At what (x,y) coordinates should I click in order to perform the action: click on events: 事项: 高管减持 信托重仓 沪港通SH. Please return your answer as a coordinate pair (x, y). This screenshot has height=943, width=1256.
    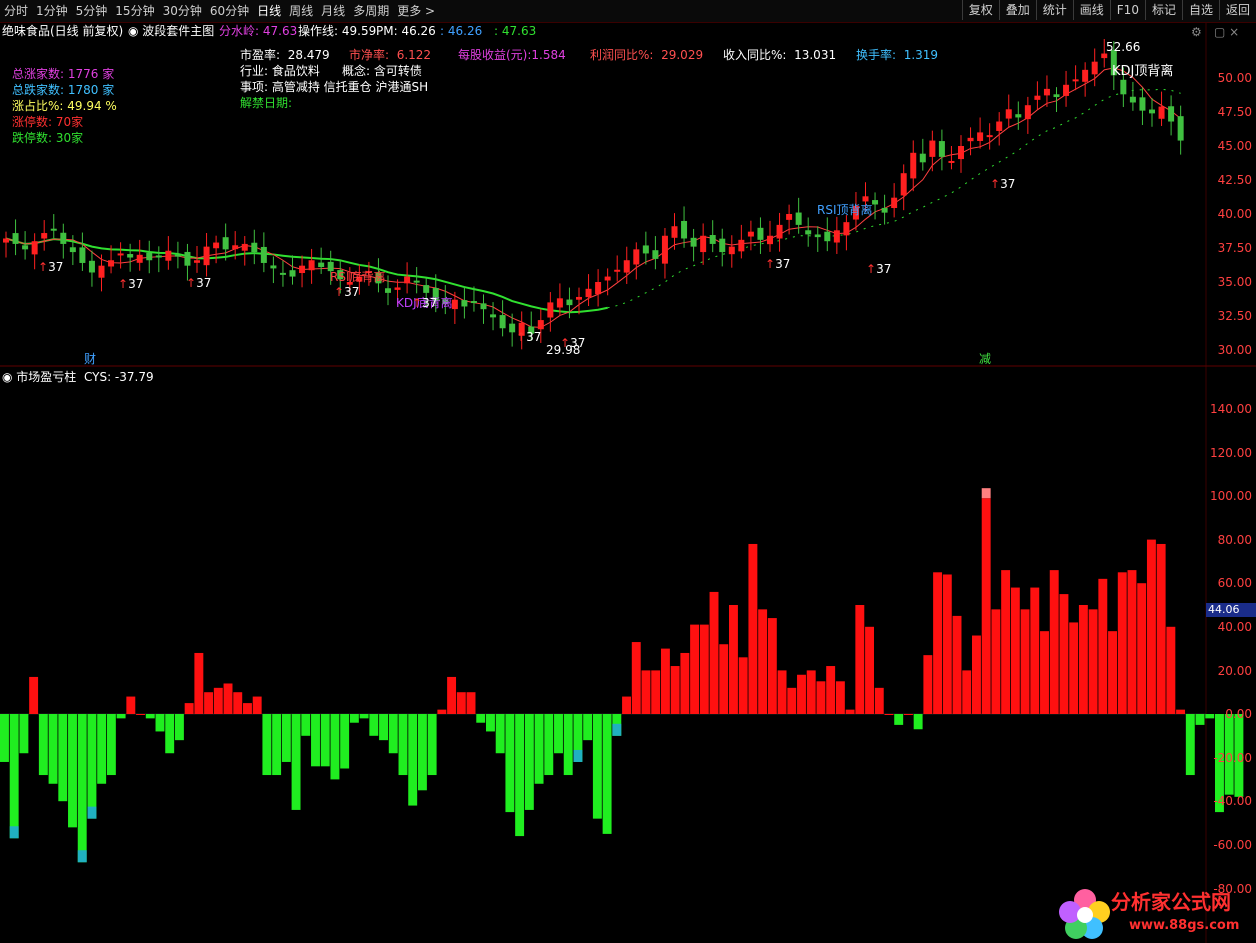
    Looking at the image, I should click on (334, 87).